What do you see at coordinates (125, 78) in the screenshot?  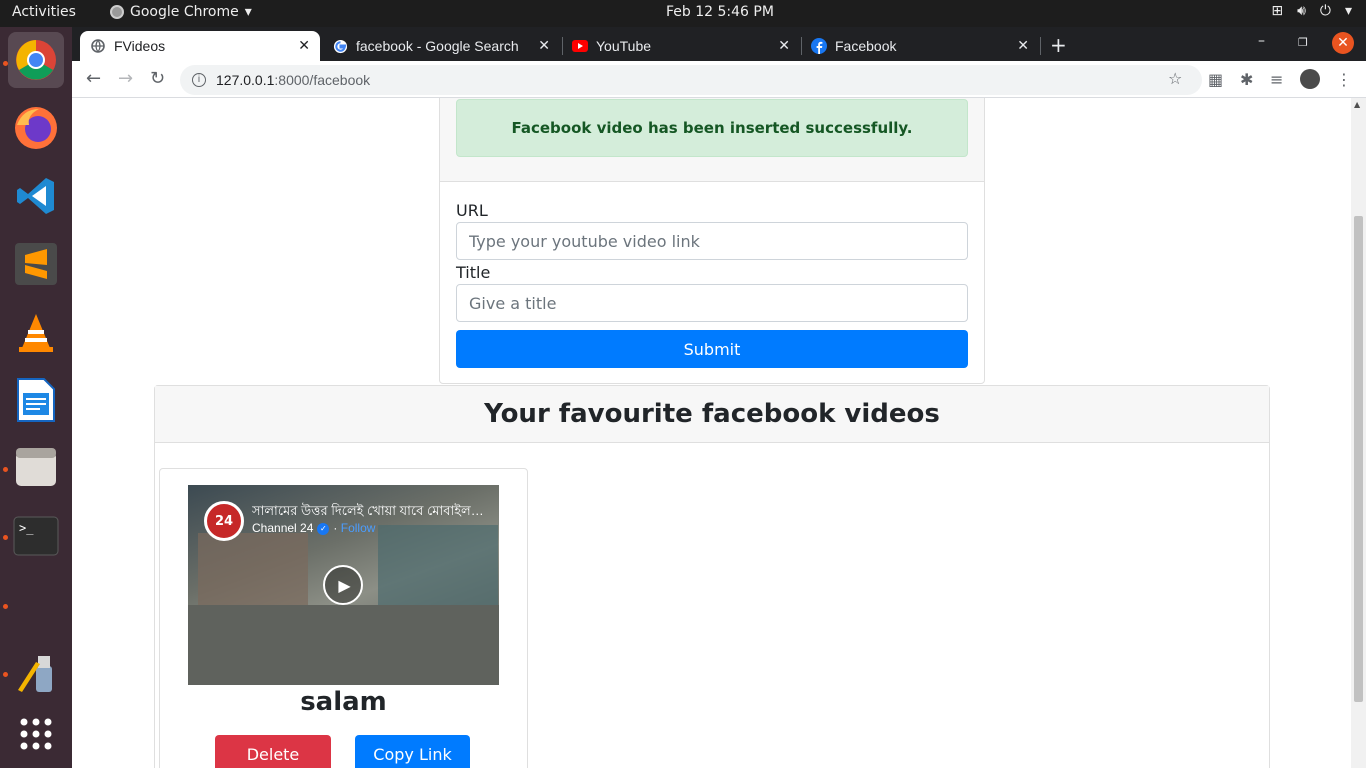 I see `forward-arrow-icon: →` at bounding box center [125, 78].